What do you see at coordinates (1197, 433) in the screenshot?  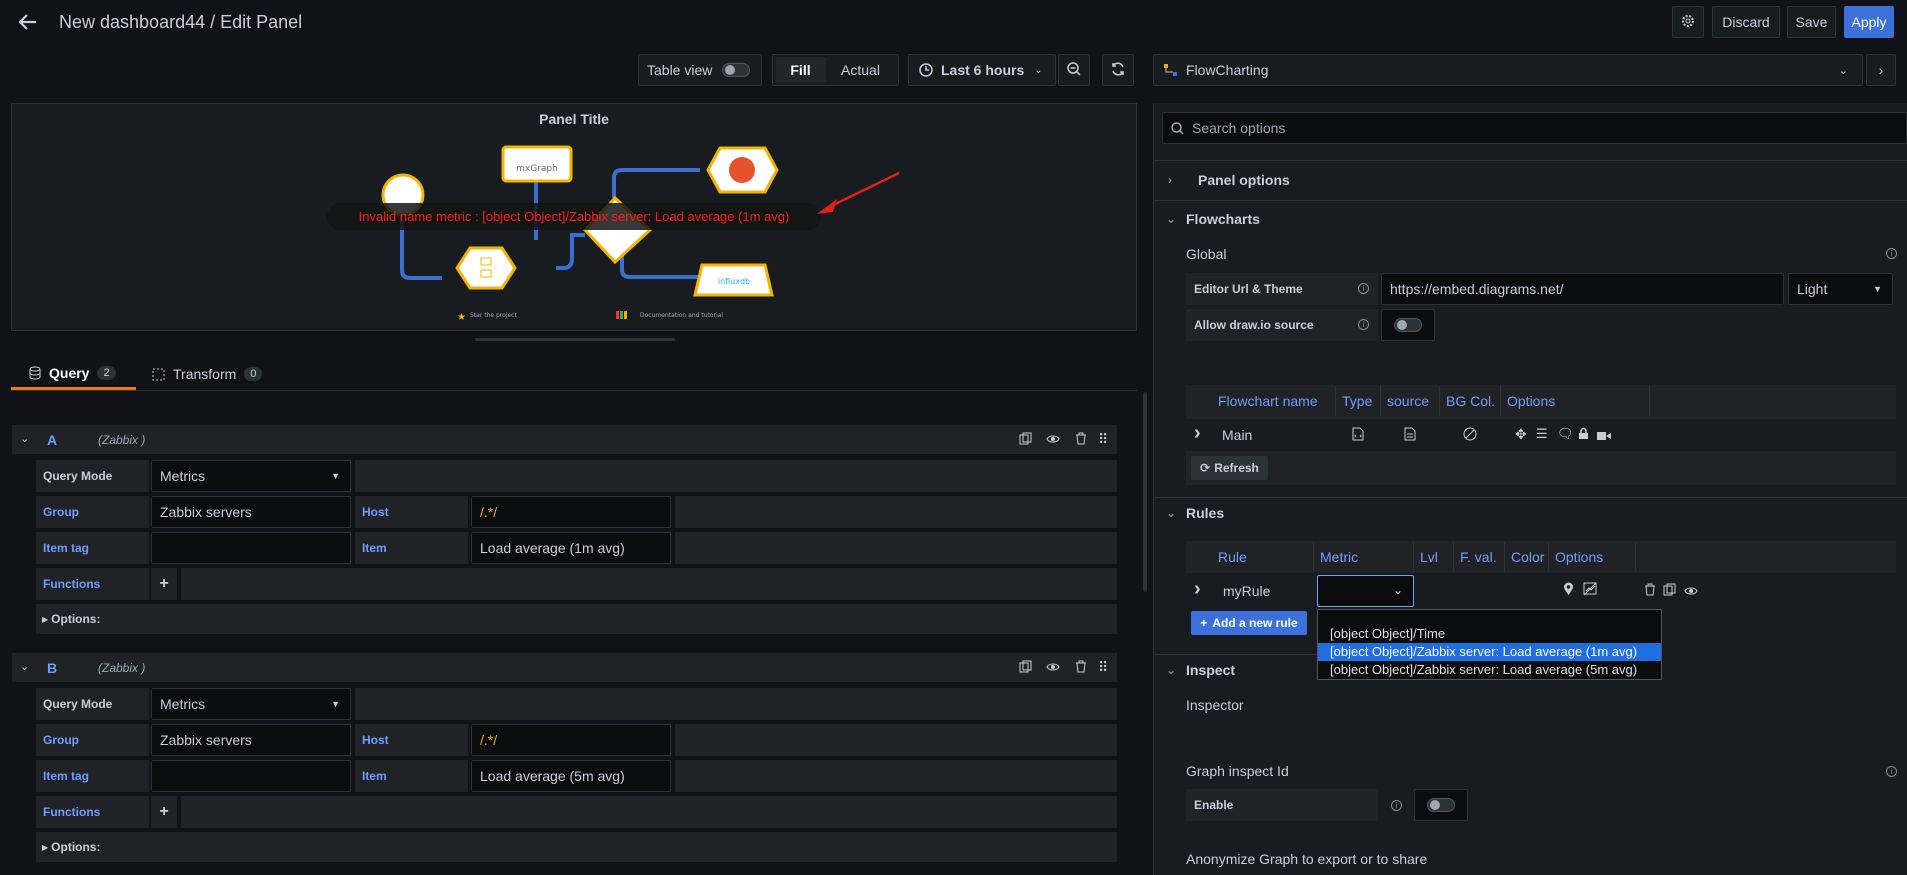 I see `expand-row-chevron-icon: ›` at bounding box center [1197, 433].